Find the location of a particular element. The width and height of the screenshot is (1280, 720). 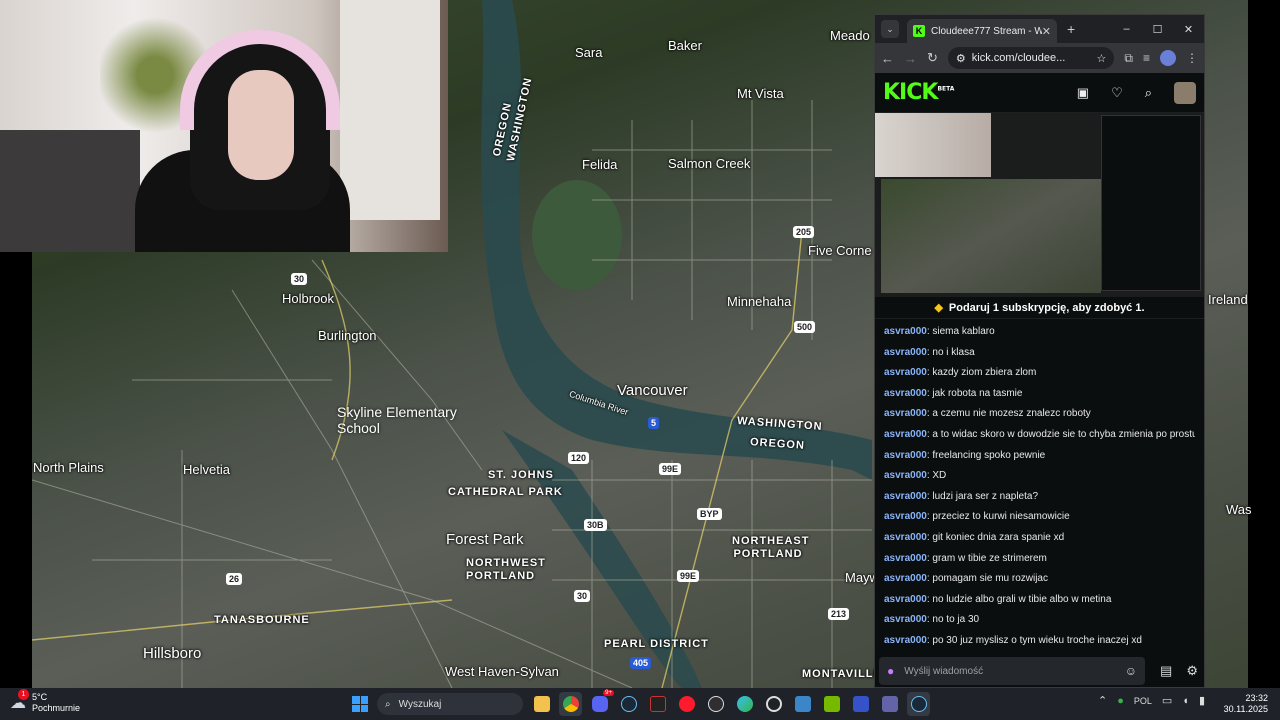

chat-text: git koniec dnia zara spanie xd is located at coordinates (998, 537).